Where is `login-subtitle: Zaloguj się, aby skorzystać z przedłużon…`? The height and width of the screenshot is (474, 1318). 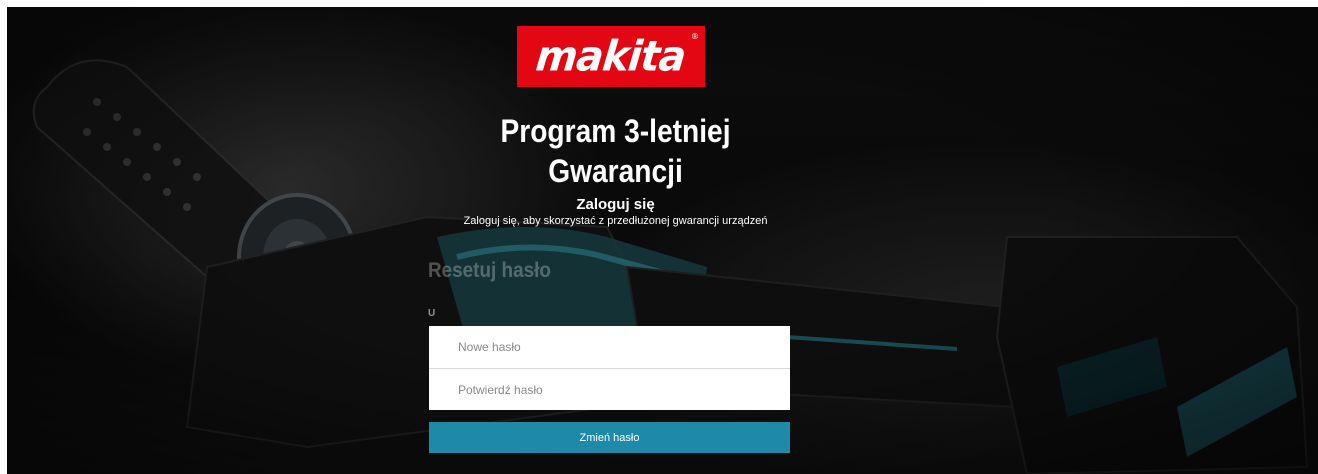 login-subtitle: Zaloguj się, aby skorzystać z przedłużon… is located at coordinates (615, 221).